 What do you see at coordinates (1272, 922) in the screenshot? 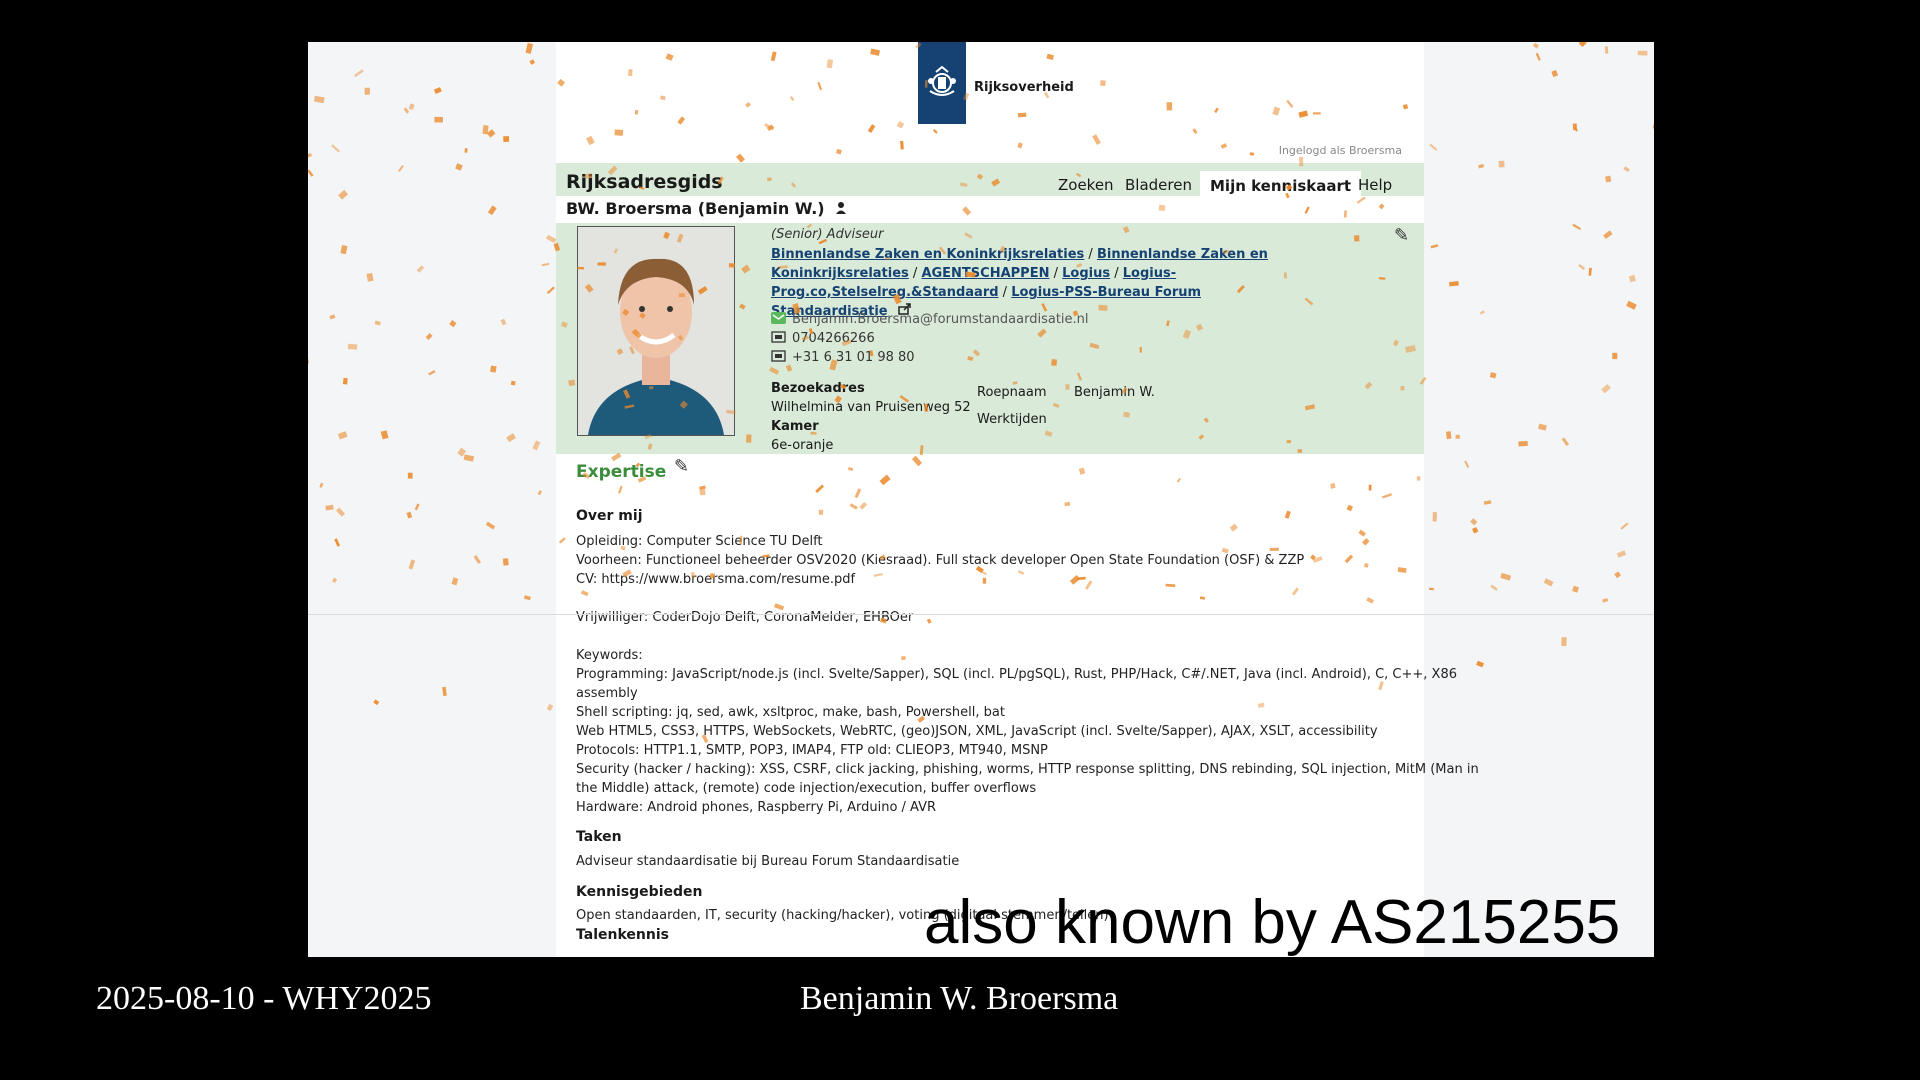
I see `caption-text: also known by AS215255` at bounding box center [1272, 922].